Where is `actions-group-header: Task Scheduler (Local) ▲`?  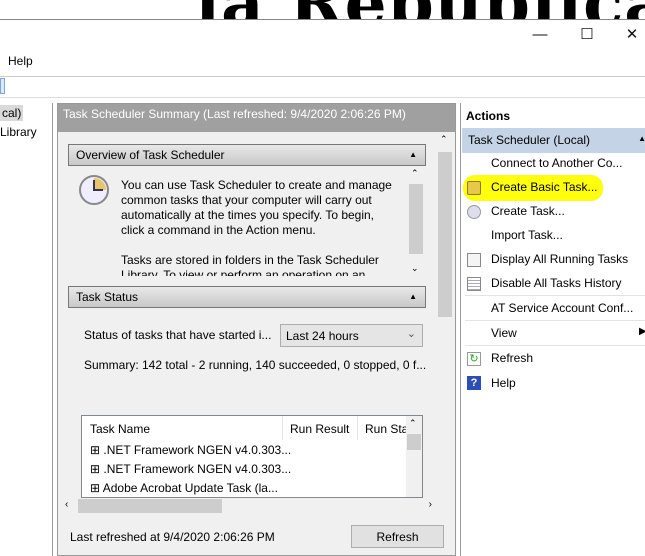 actions-group-header: Task Scheduler (Local) ▲ is located at coordinates (553, 140).